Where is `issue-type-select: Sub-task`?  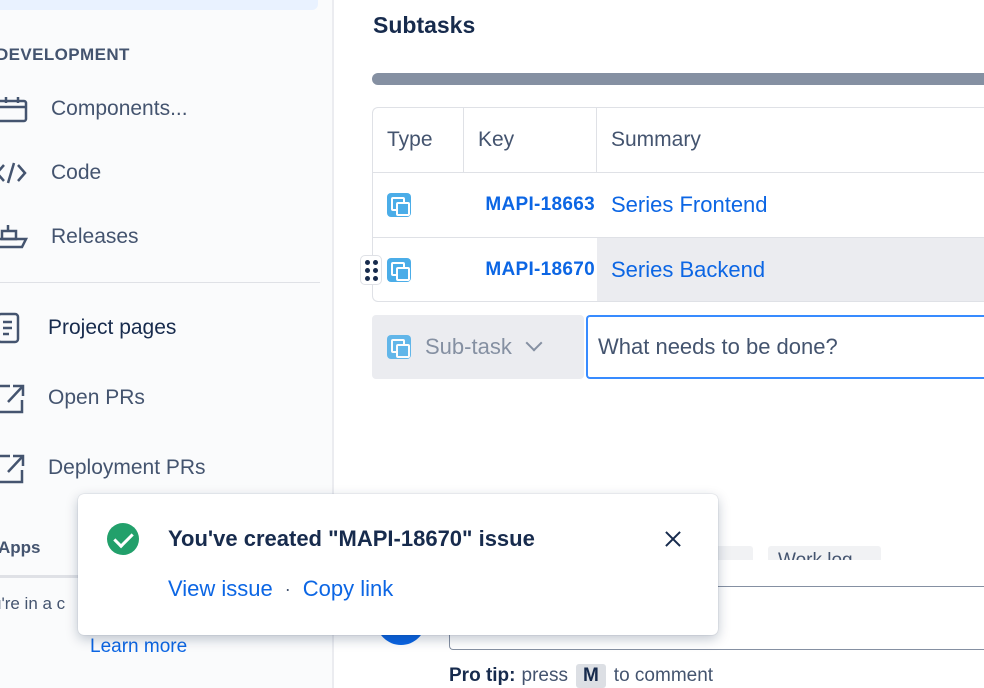
issue-type-select: Sub-task is located at coordinates (478, 347).